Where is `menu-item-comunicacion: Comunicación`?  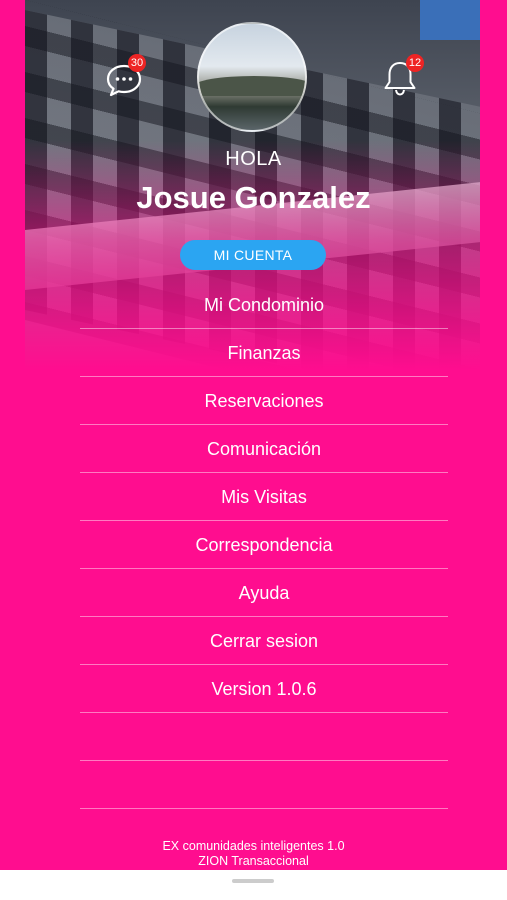
menu-item-comunicacion: Comunicación is located at coordinates (264, 449).